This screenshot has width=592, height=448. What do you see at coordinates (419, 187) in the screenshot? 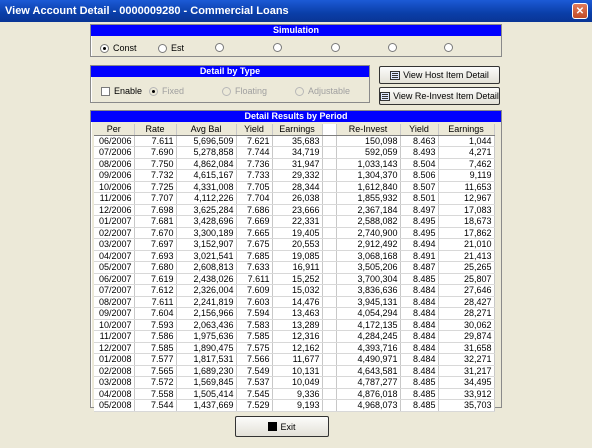
I see `cell-reinvest-yield: 8.507` at bounding box center [419, 187].